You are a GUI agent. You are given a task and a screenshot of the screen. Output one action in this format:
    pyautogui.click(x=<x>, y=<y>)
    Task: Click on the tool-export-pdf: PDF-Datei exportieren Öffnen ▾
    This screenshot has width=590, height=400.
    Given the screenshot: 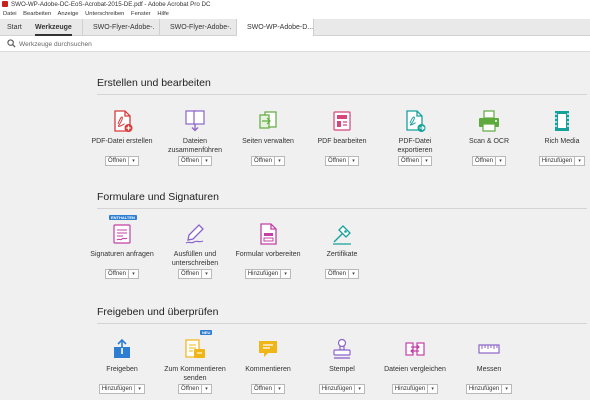 What is the action you would take?
    pyautogui.click(x=415, y=137)
    